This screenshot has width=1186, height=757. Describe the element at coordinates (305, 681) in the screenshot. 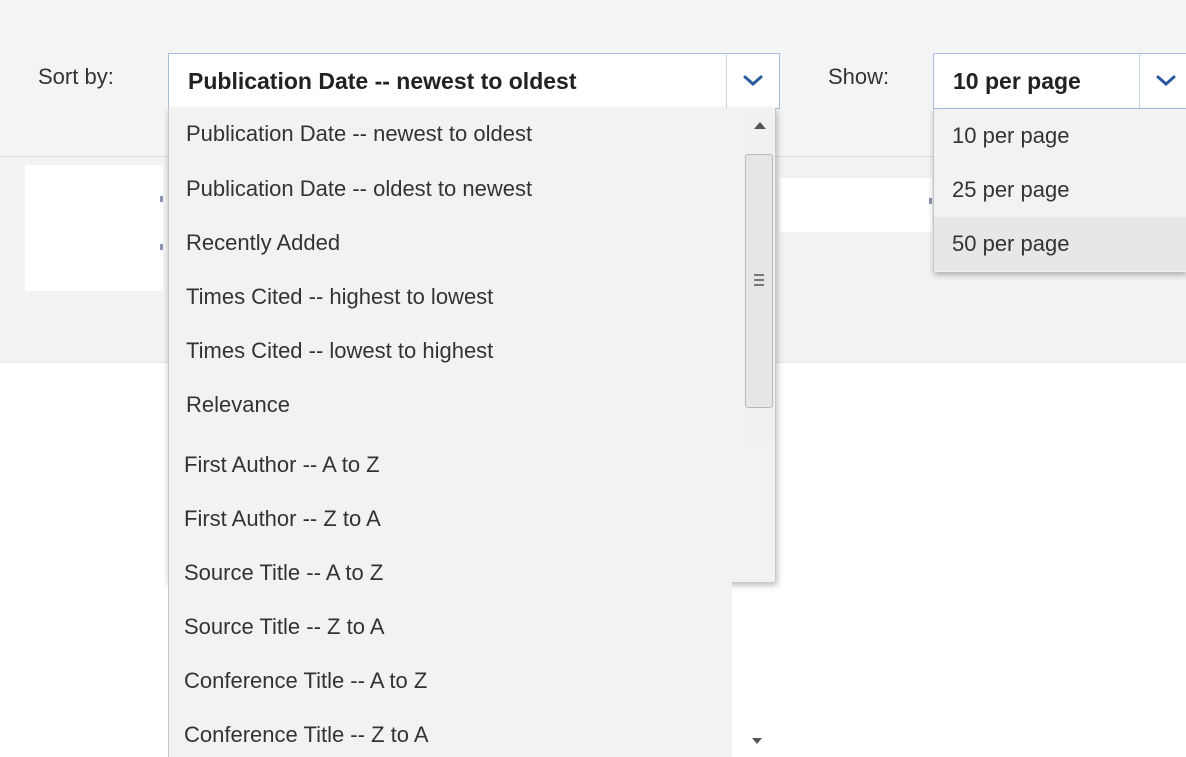

I see `sort-option: Conference Title -- A to Z` at that location.